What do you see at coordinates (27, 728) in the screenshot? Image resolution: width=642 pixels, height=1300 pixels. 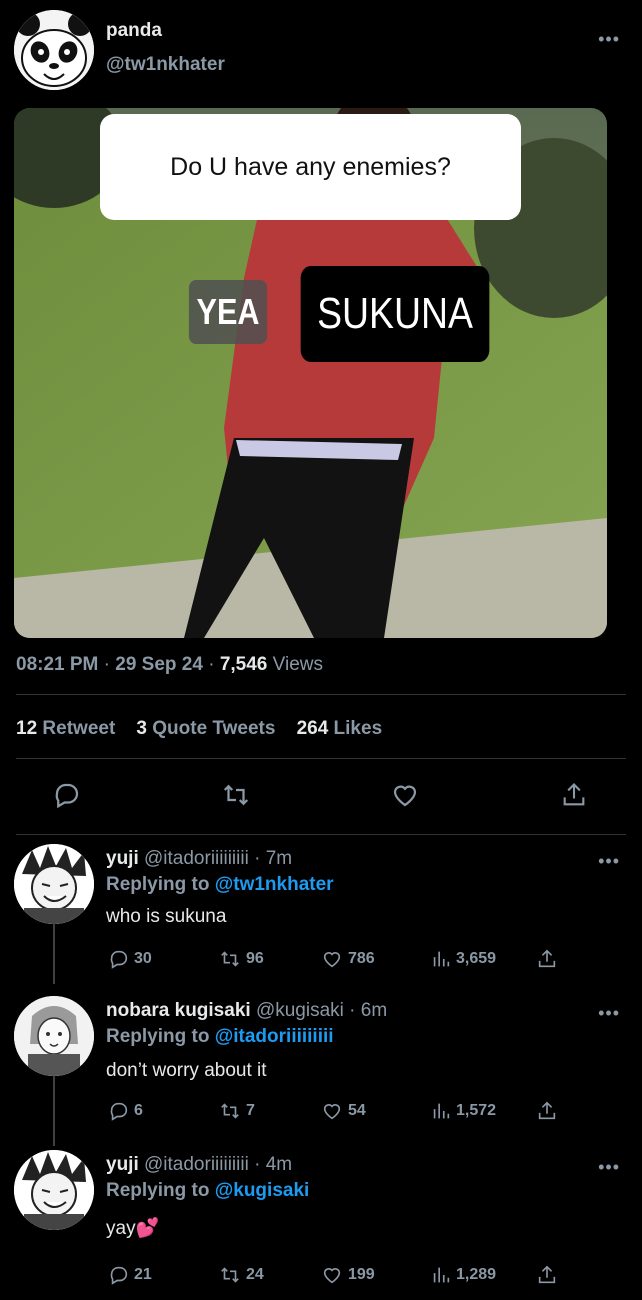 I see `retweet-count: 12` at bounding box center [27, 728].